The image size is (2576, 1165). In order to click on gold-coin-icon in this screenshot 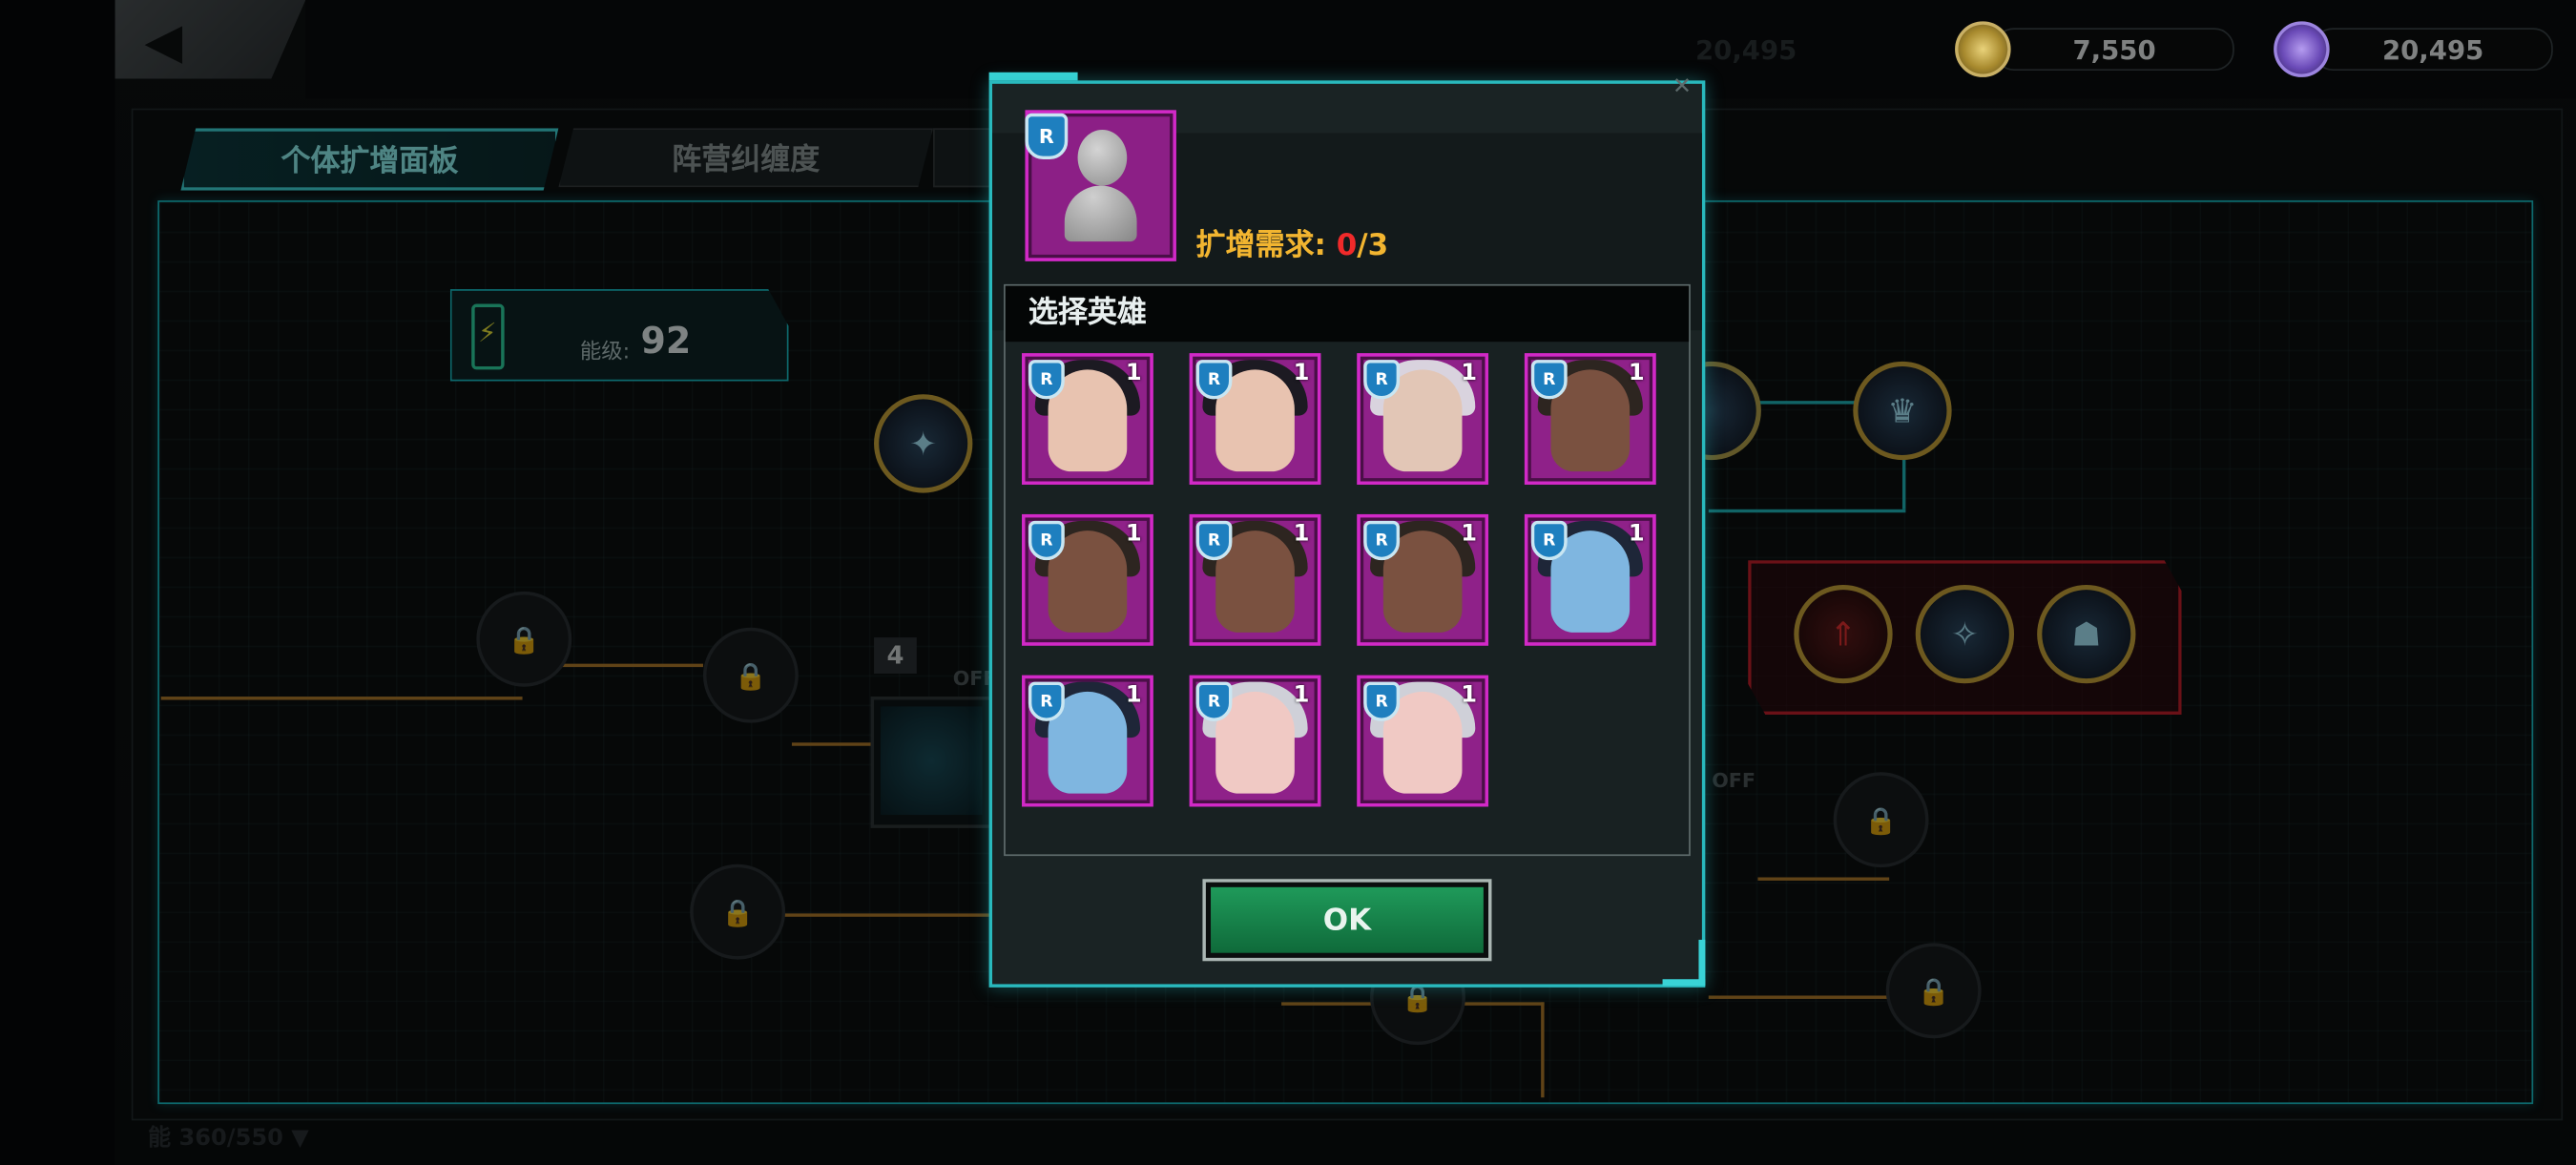, I will do `click(1983, 49)`.